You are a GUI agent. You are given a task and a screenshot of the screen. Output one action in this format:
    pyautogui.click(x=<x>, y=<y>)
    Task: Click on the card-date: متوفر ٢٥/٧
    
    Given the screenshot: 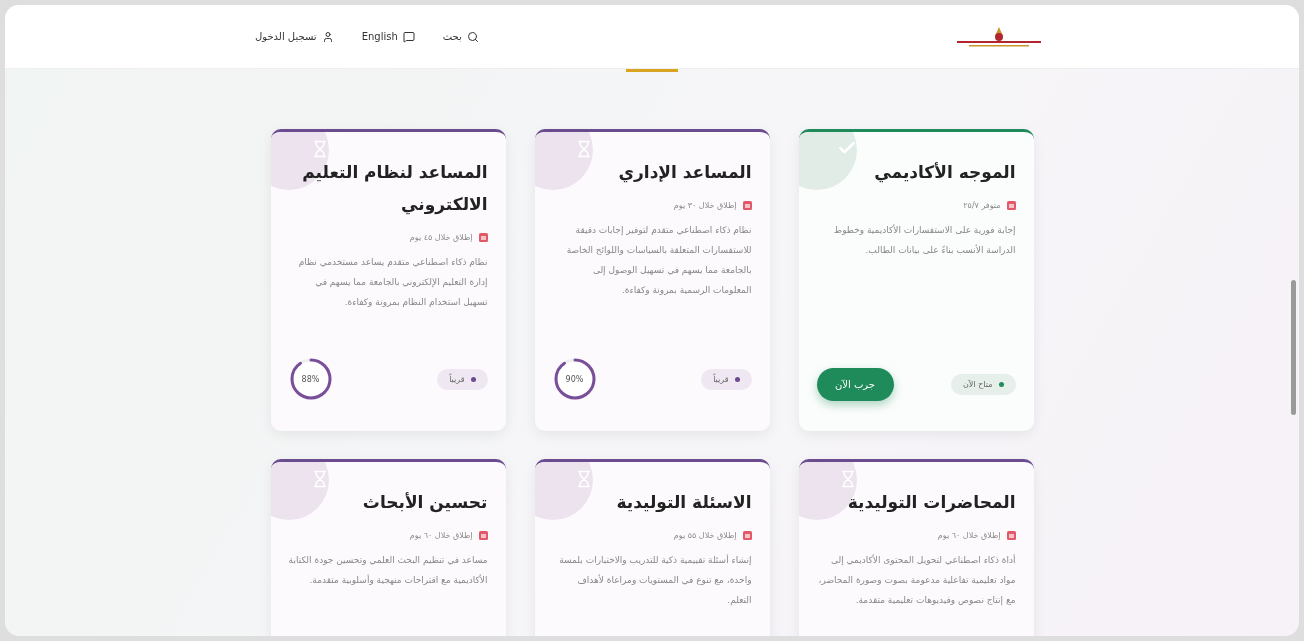 What is the action you would take?
    pyautogui.click(x=982, y=205)
    